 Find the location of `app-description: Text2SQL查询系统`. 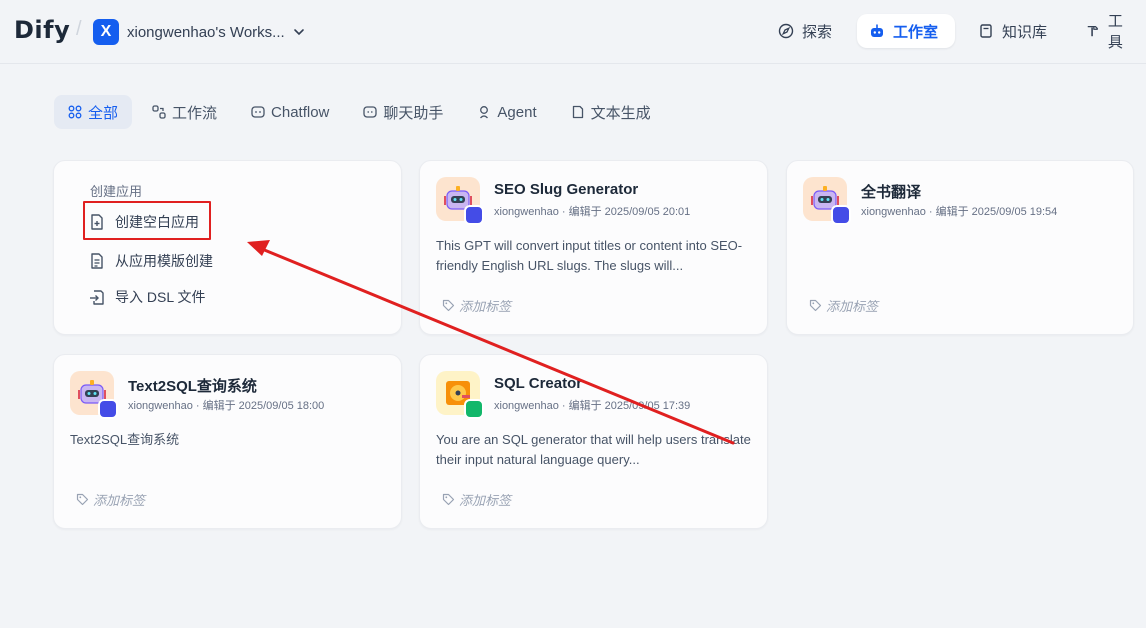

app-description: Text2SQL查询系统 is located at coordinates (125, 439).